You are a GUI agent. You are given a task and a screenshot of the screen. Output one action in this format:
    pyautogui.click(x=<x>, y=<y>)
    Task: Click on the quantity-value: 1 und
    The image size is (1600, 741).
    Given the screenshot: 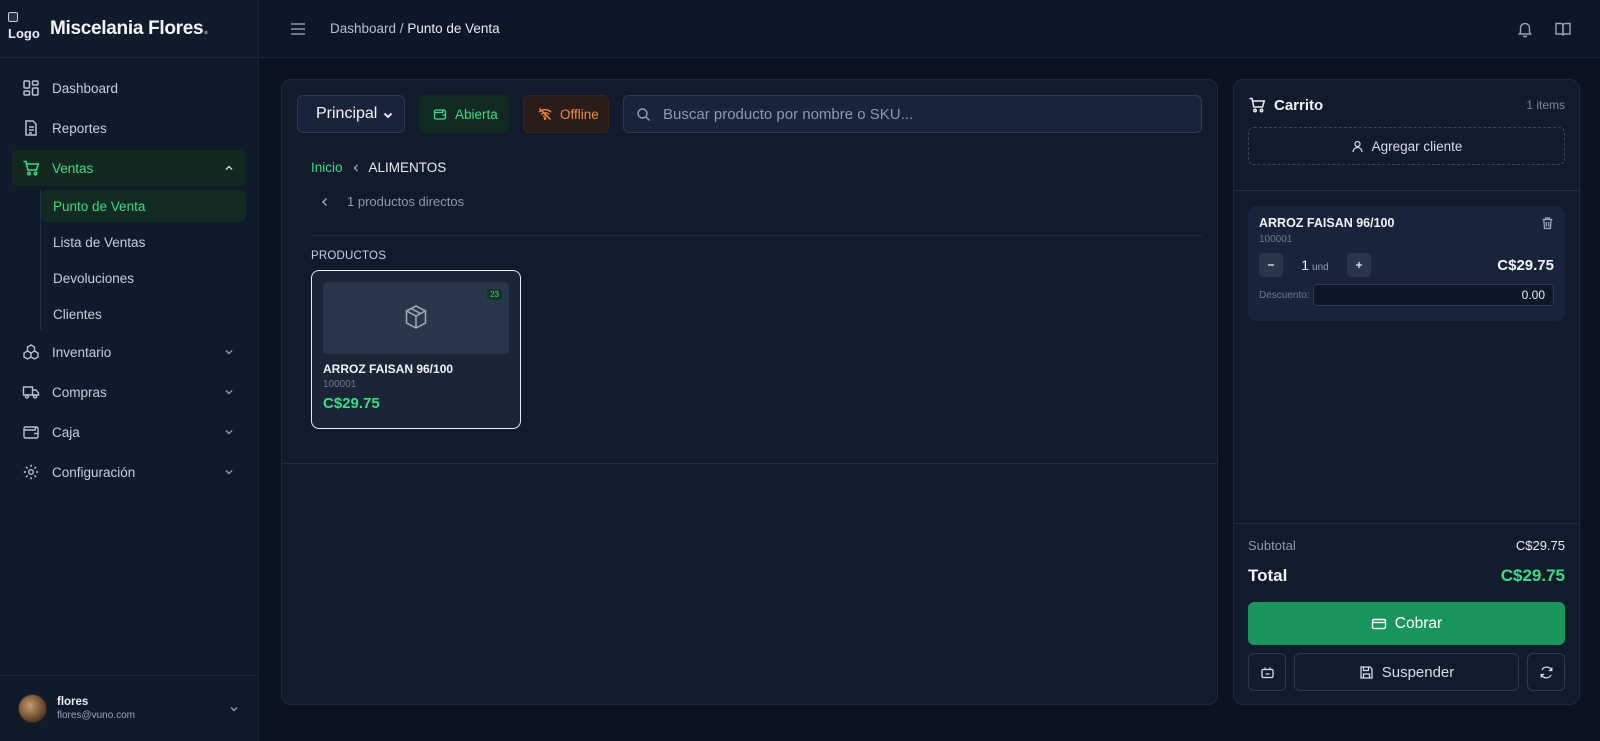 What is the action you would take?
    pyautogui.click(x=1315, y=265)
    